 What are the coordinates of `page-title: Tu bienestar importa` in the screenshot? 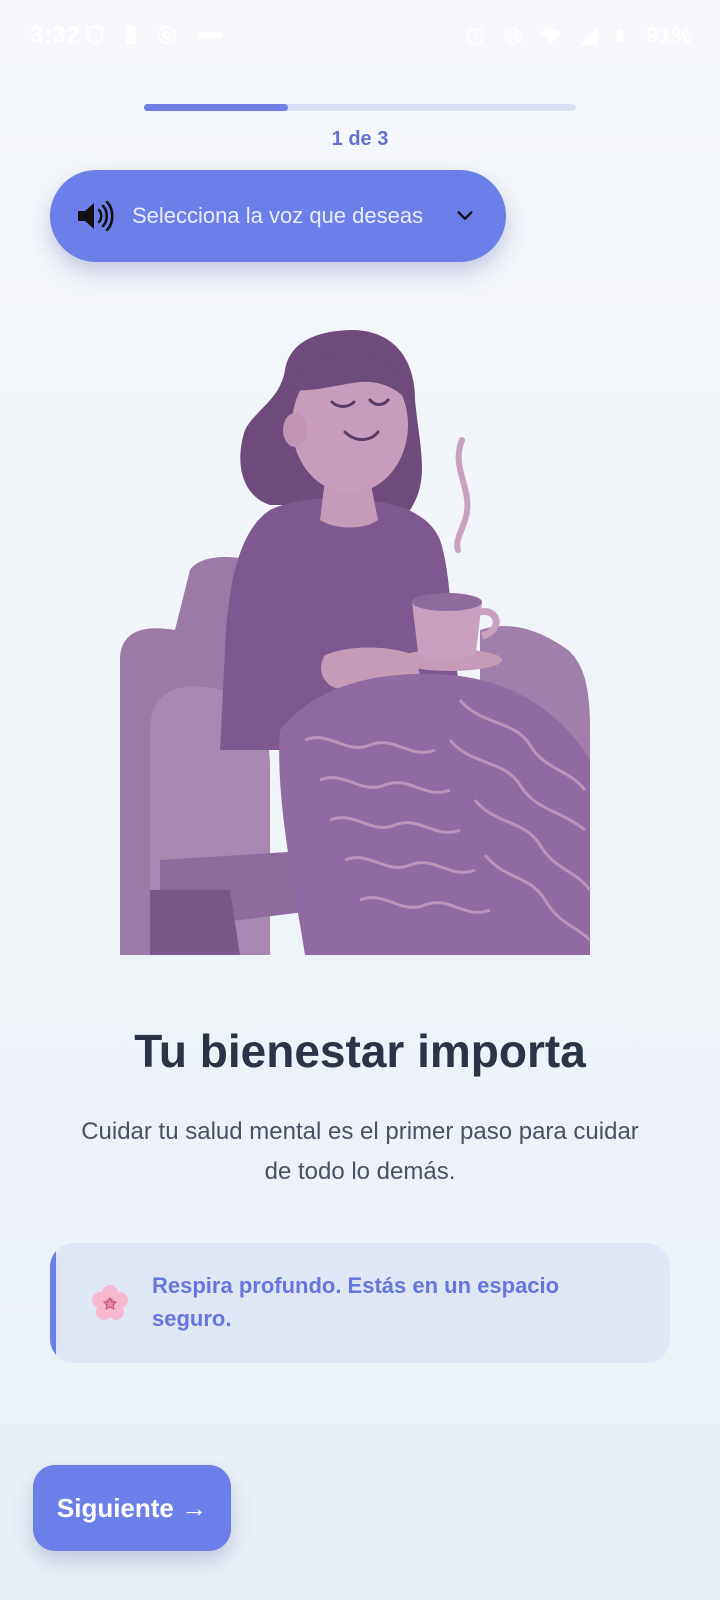 It's located at (360, 1051).